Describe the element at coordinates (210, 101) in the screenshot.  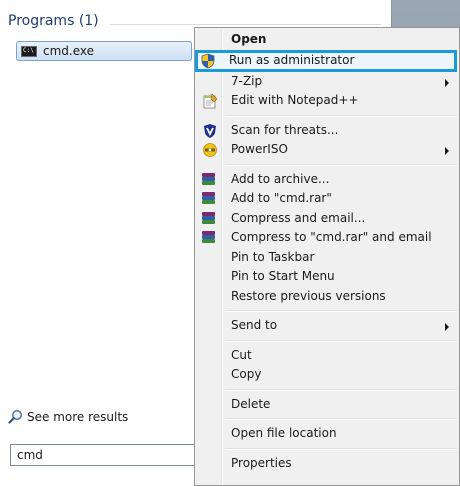
I see `notepad-plus-icon` at that location.